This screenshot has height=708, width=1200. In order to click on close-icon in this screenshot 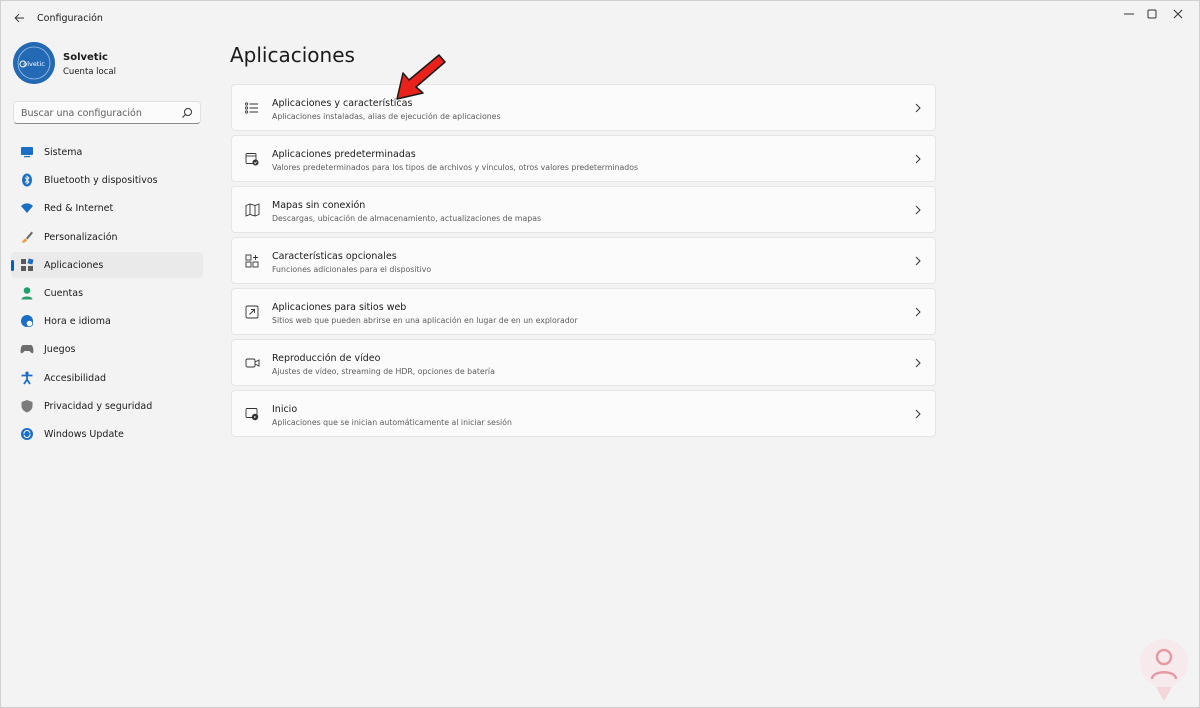, I will do `click(1178, 14)`.